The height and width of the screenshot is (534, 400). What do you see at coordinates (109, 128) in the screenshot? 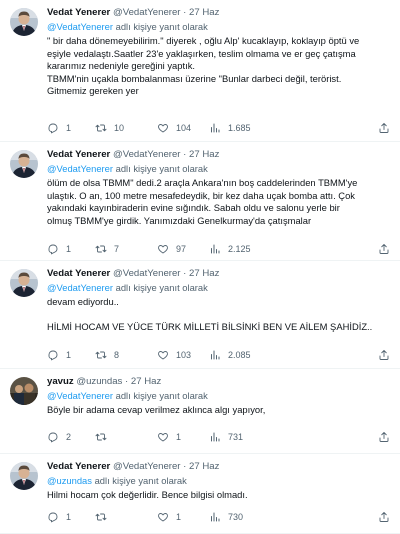
I see `retweet-button: 10` at bounding box center [109, 128].